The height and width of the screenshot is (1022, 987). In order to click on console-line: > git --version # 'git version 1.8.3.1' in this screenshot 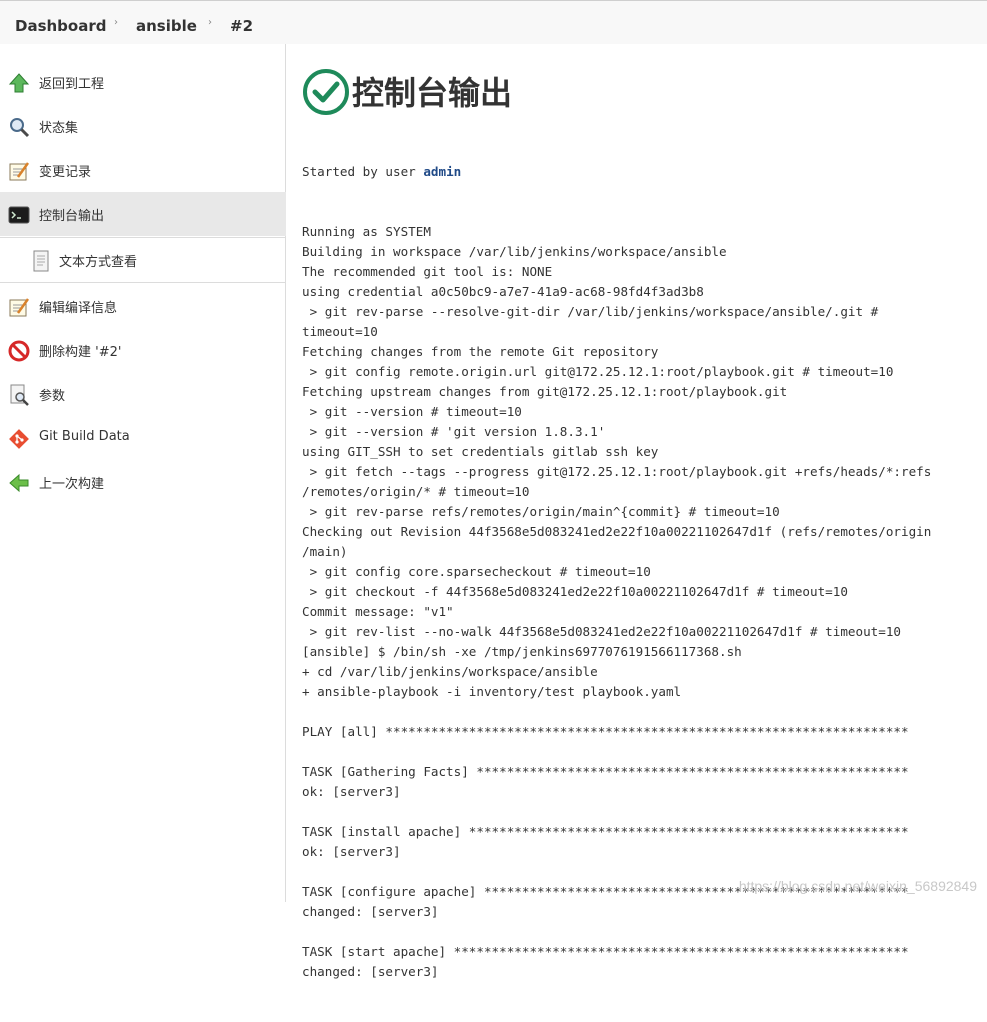, I will do `click(454, 431)`.